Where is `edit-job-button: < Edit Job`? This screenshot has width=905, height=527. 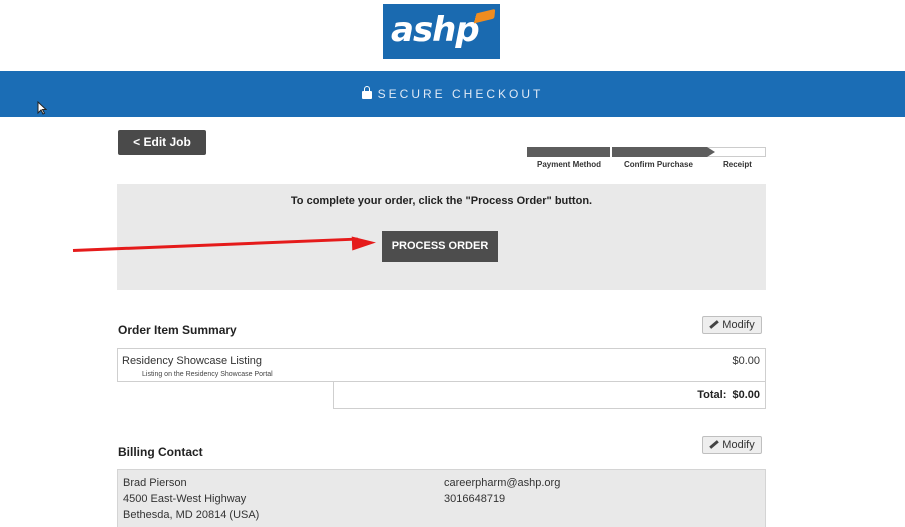
edit-job-button: < Edit Job is located at coordinates (162, 142).